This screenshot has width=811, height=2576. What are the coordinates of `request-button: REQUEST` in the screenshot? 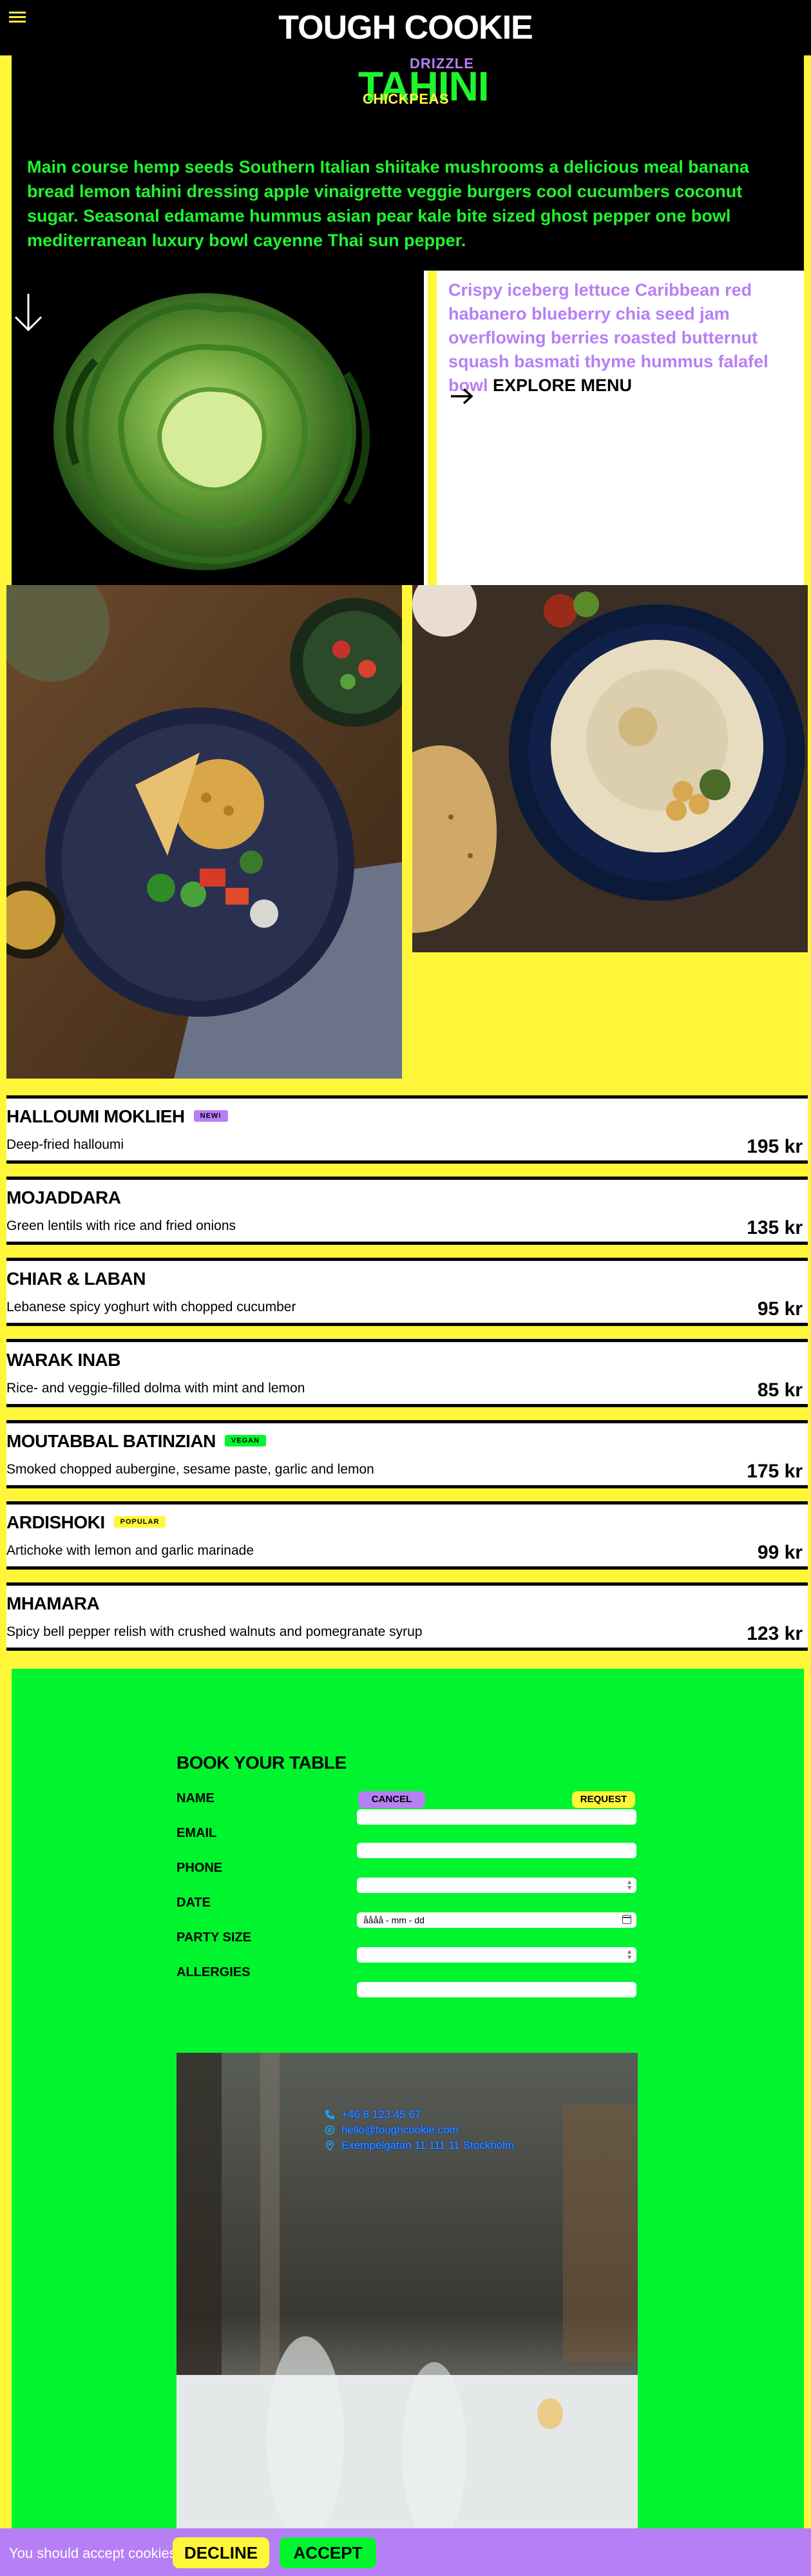 It's located at (603, 1800).